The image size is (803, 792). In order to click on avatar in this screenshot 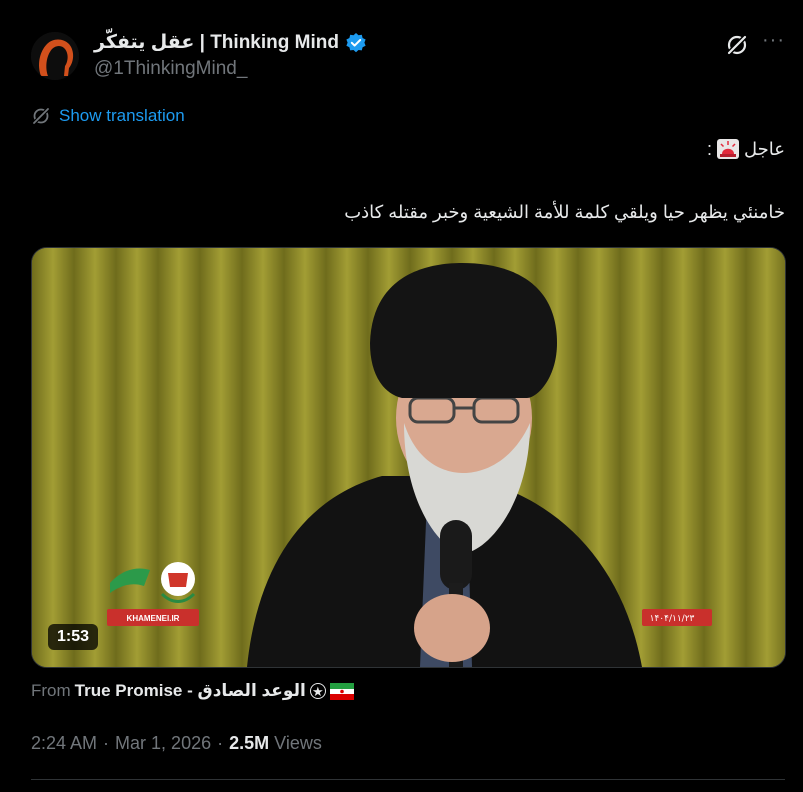, I will do `click(55, 56)`.